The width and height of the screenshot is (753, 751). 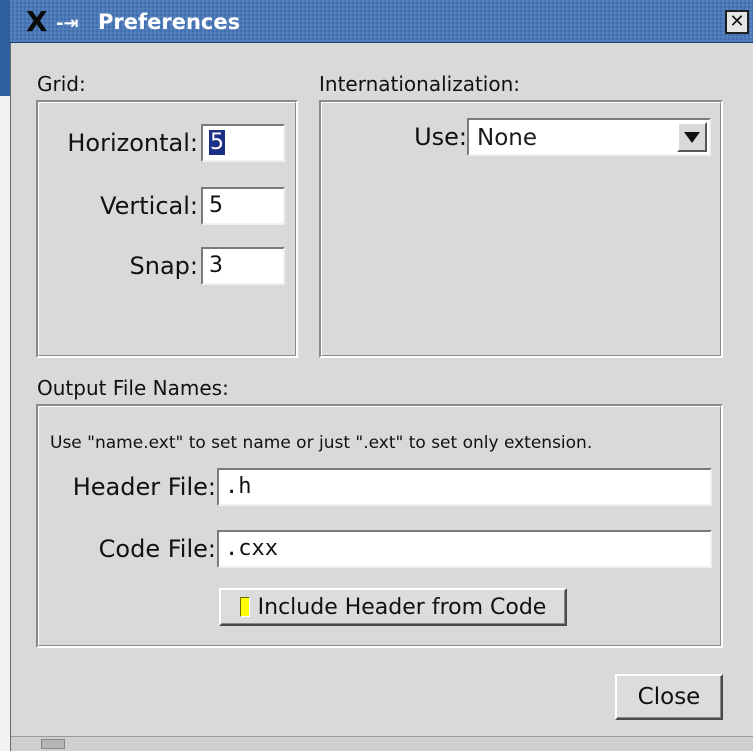 What do you see at coordinates (217, 142) in the screenshot?
I see `horizontal-input-value: 5` at bounding box center [217, 142].